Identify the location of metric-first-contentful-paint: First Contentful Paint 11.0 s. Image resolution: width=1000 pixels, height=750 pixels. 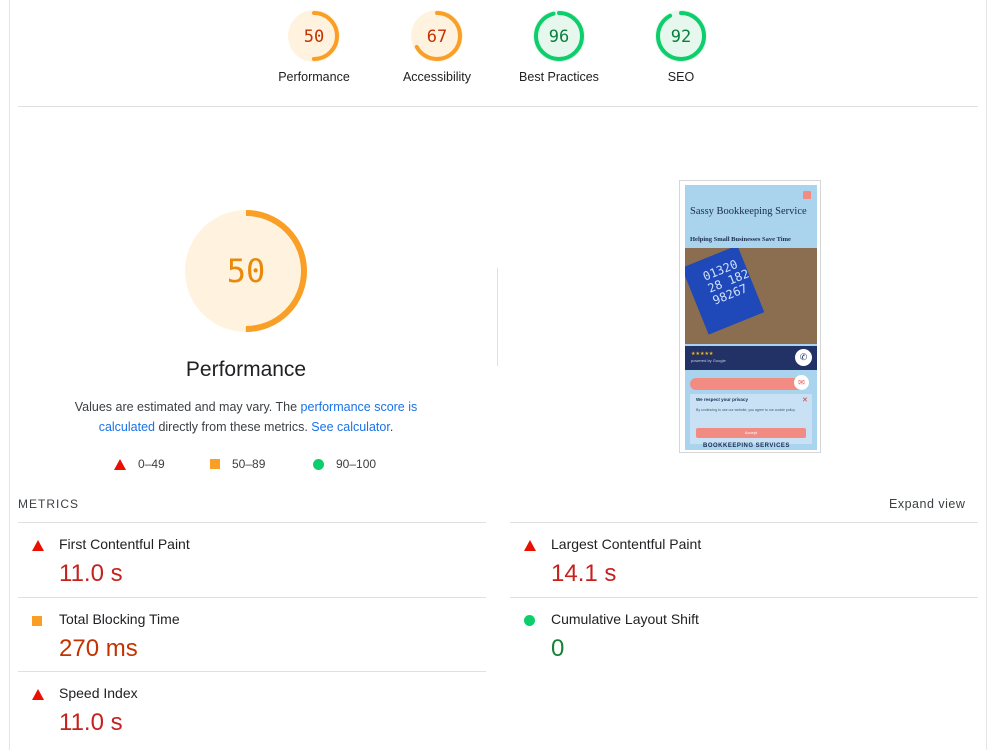
(252, 560).